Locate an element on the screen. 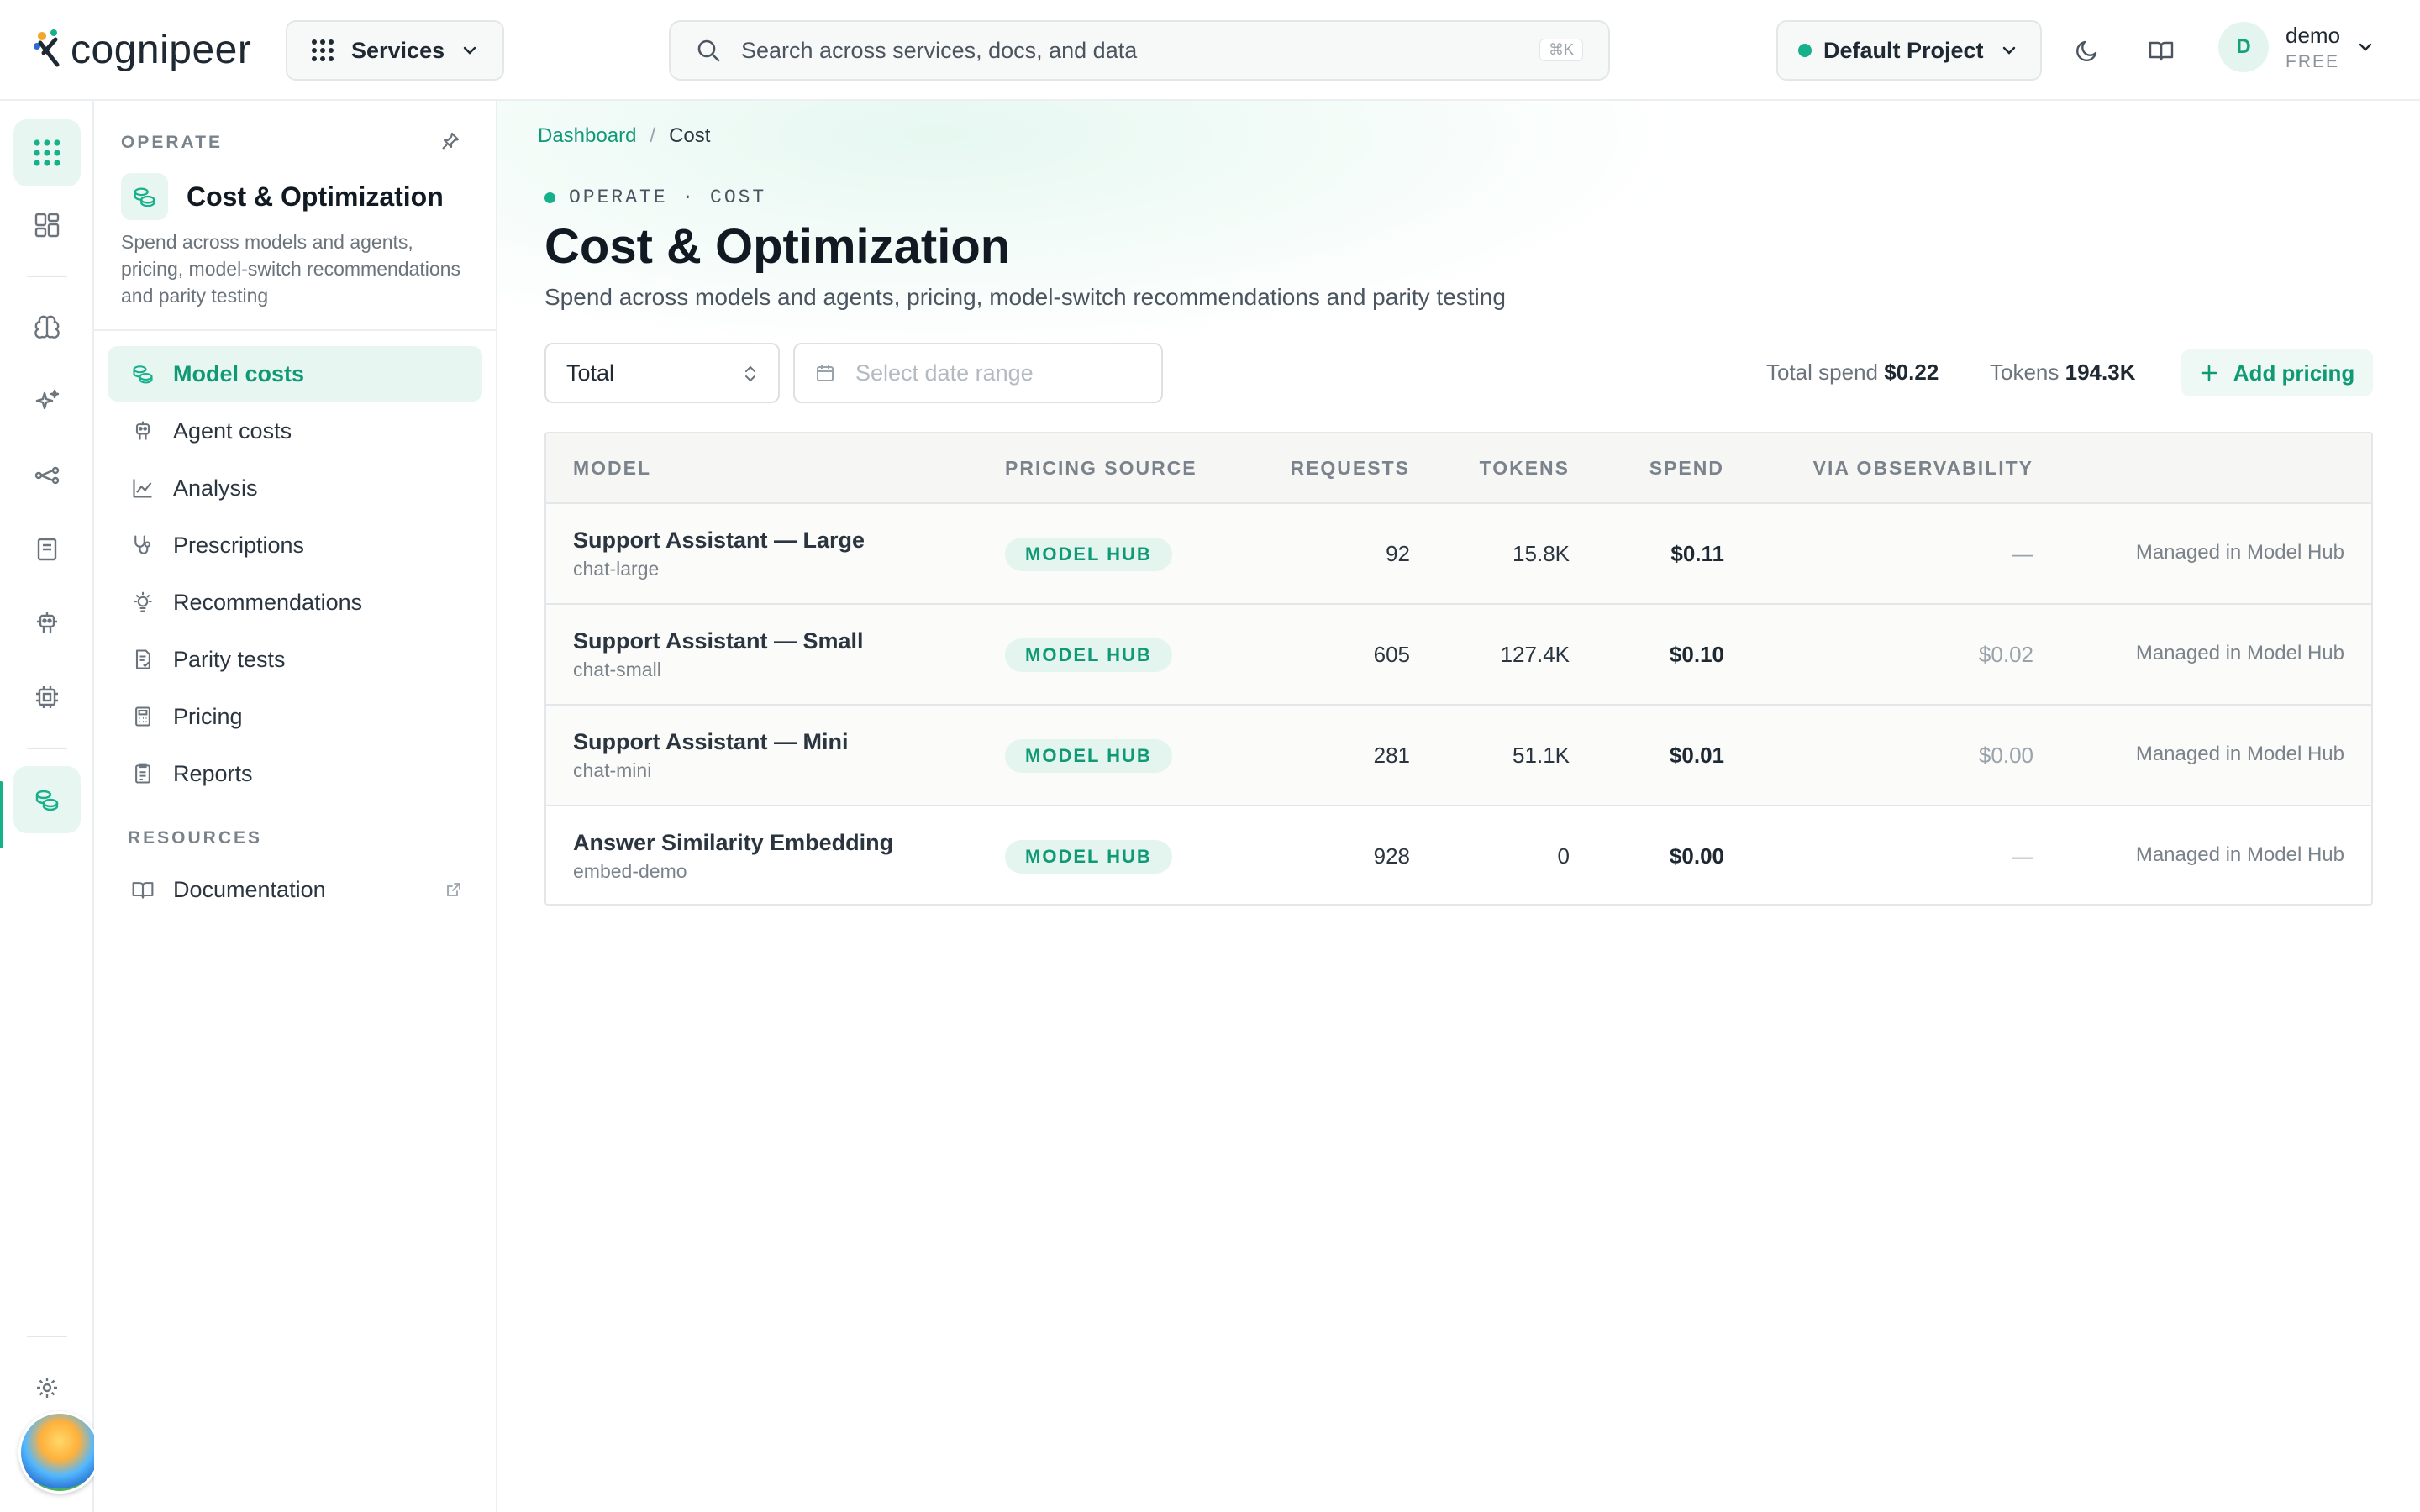  section-icon is located at coordinates (144, 196).